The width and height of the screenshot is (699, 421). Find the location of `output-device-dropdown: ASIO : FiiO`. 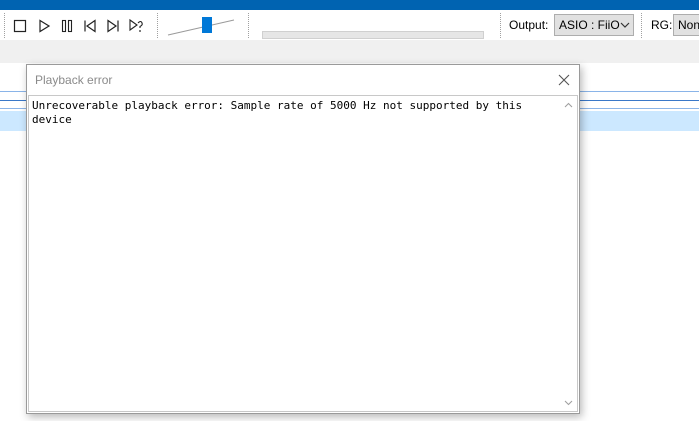

output-device-dropdown: ASIO : FiiO is located at coordinates (594, 25).